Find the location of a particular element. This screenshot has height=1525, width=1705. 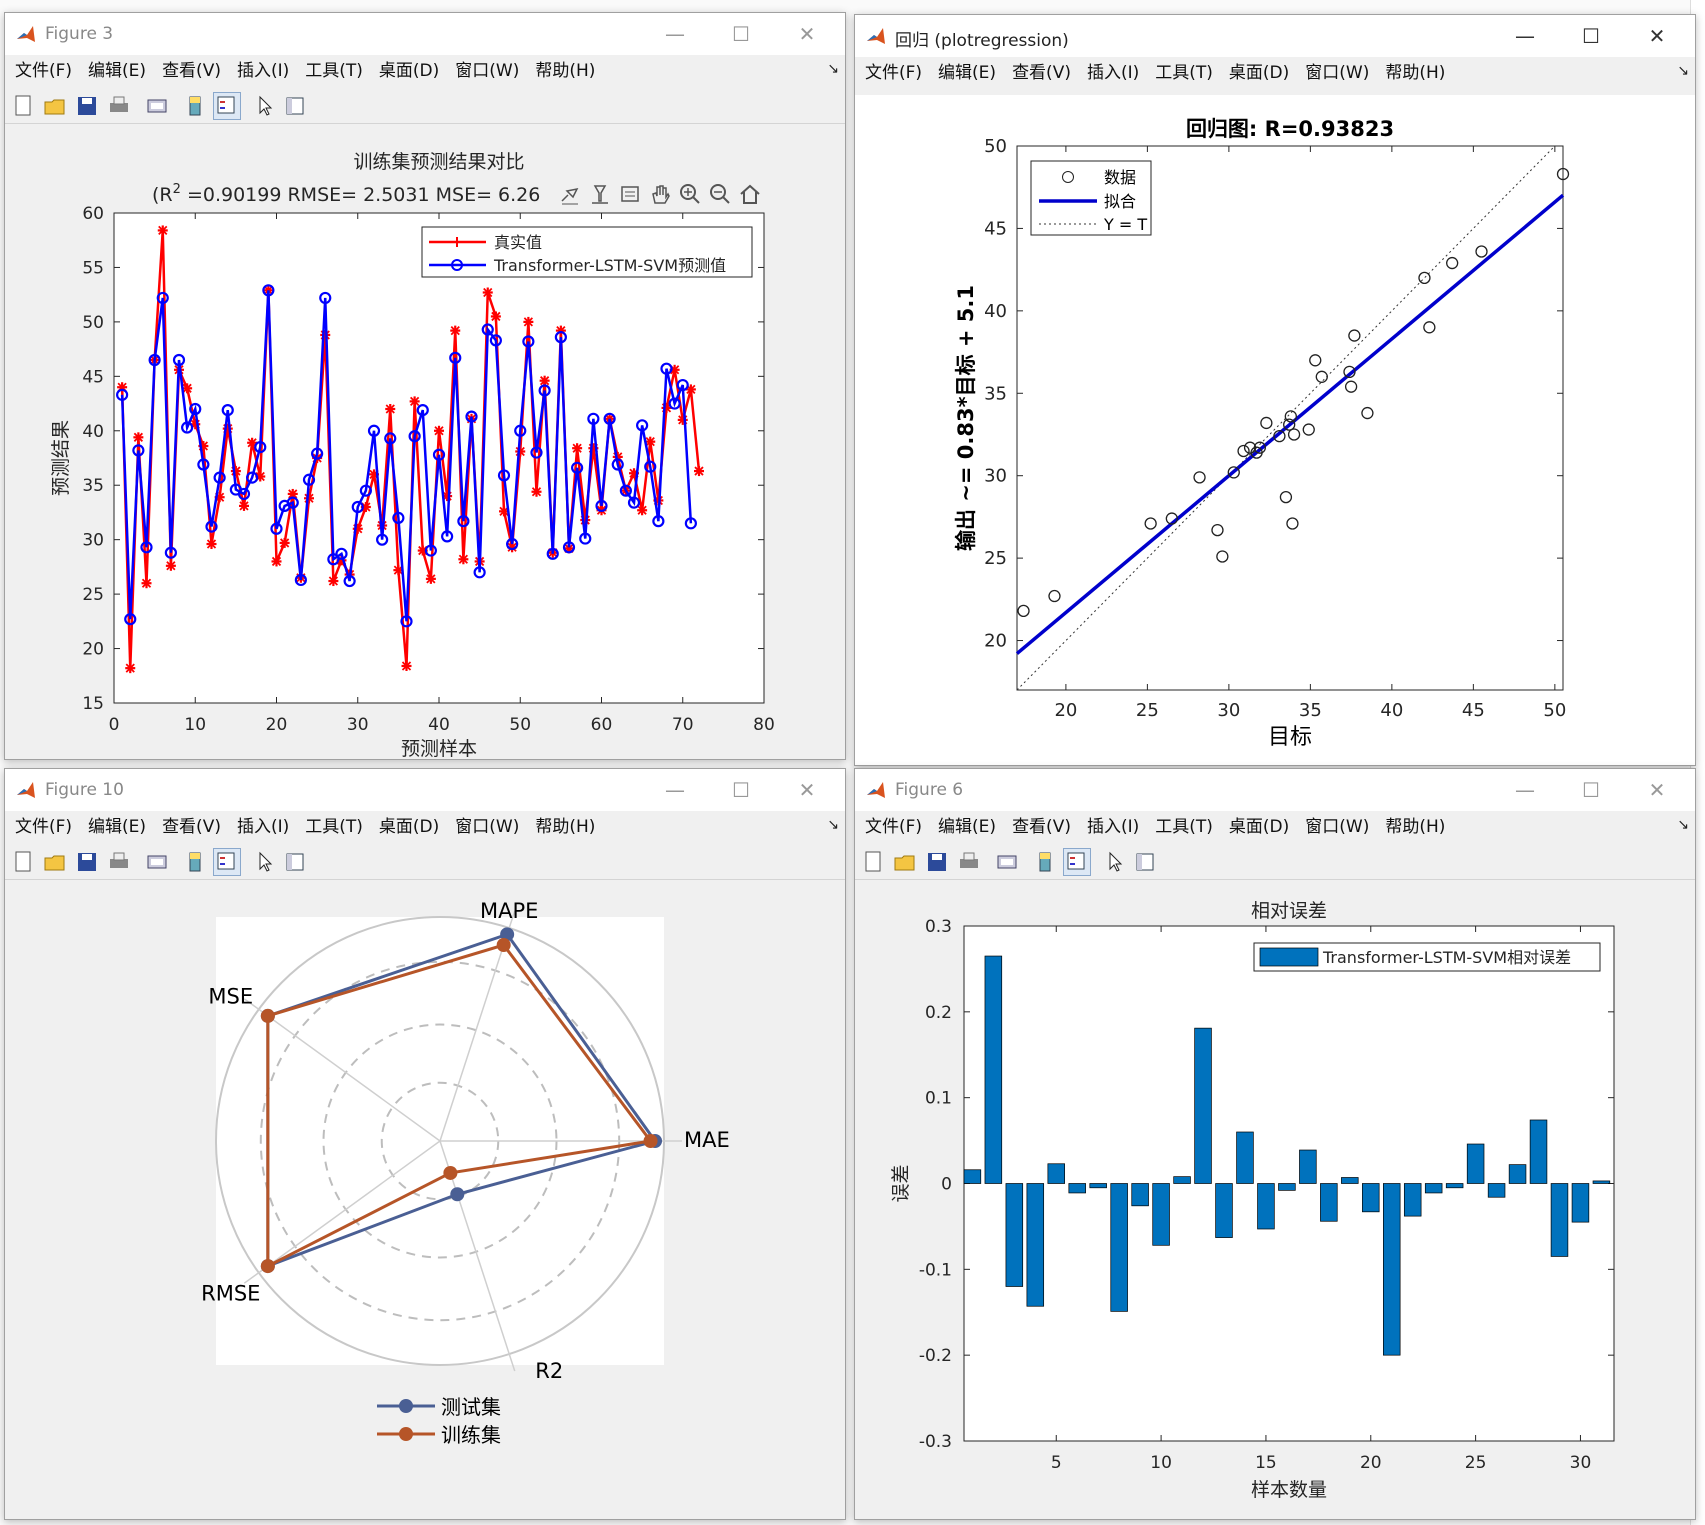

title-bar: 回归 (plotregression) — ☐ ✕ is located at coordinates (1275, 36).